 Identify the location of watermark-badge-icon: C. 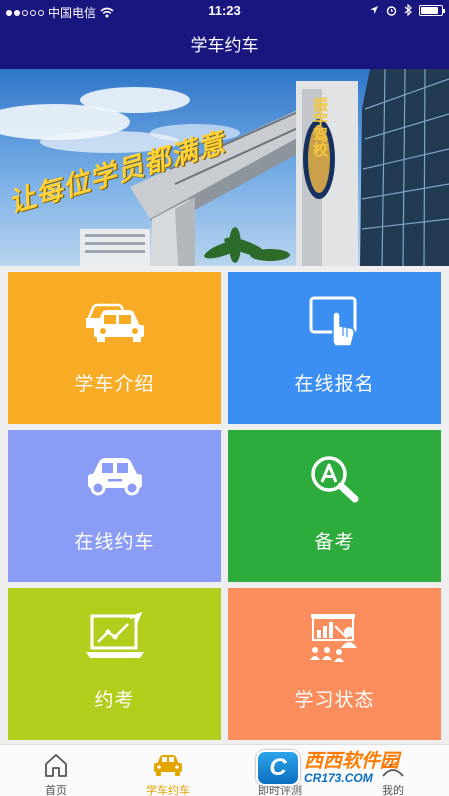
(278, 768).